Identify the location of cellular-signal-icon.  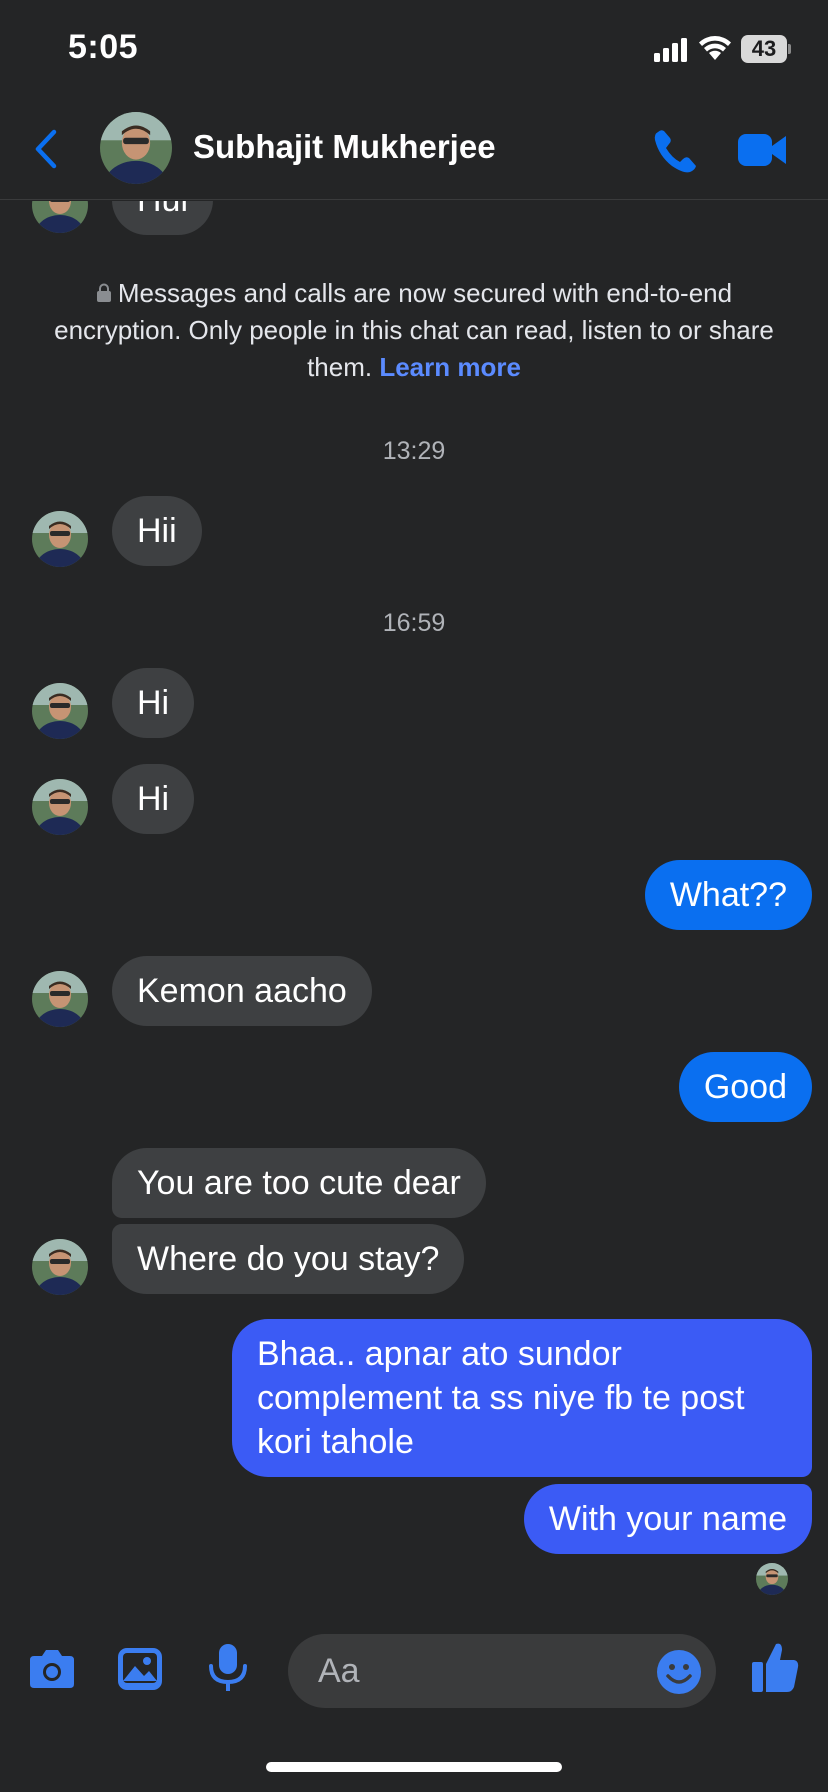
(670, 50).